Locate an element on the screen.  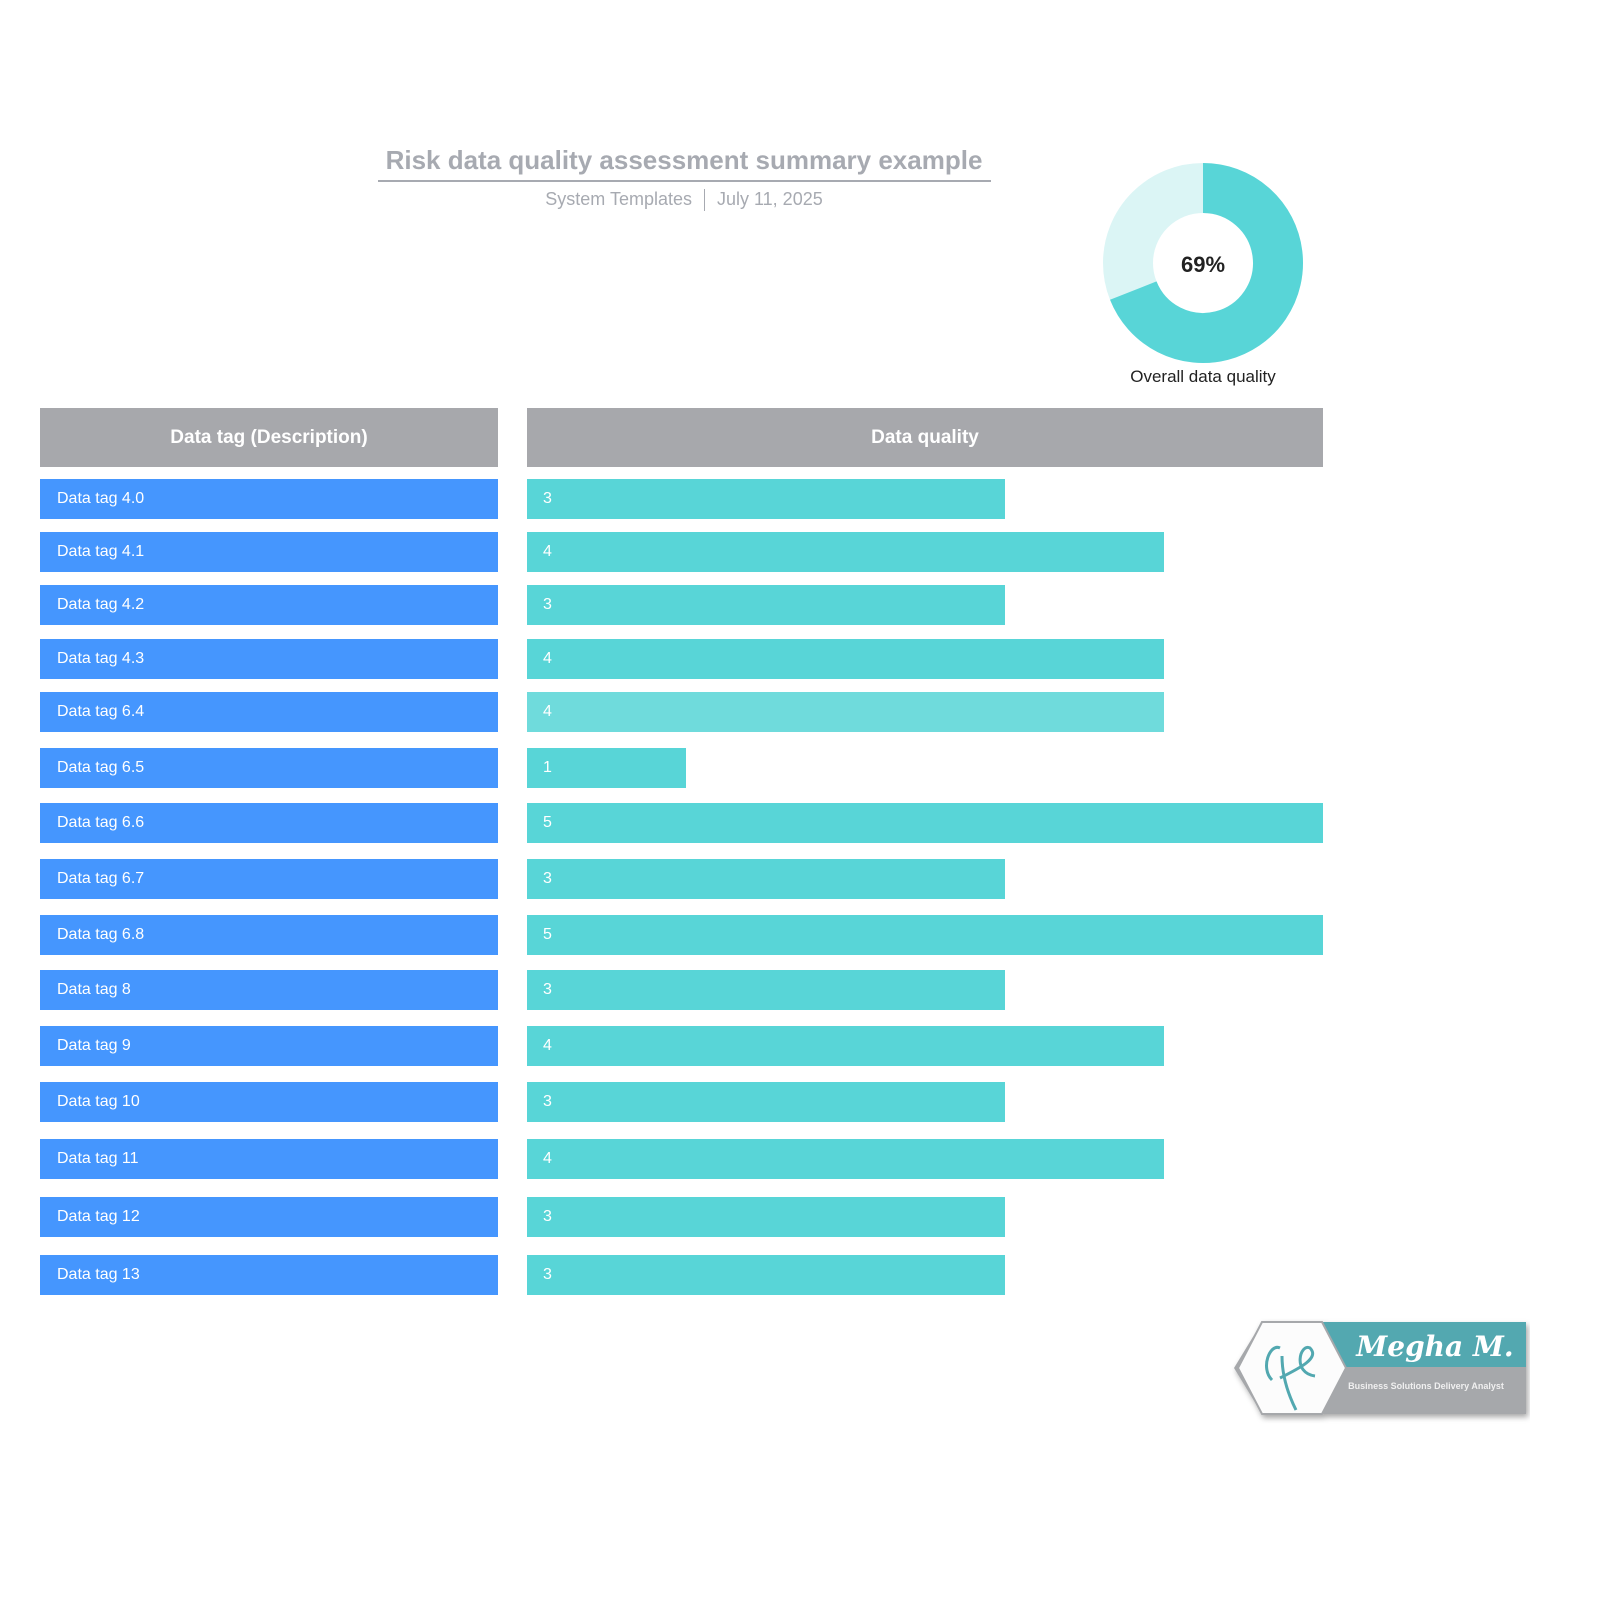
data-tag-label: Data tag 4.1 is located at coordinates (269, 552).